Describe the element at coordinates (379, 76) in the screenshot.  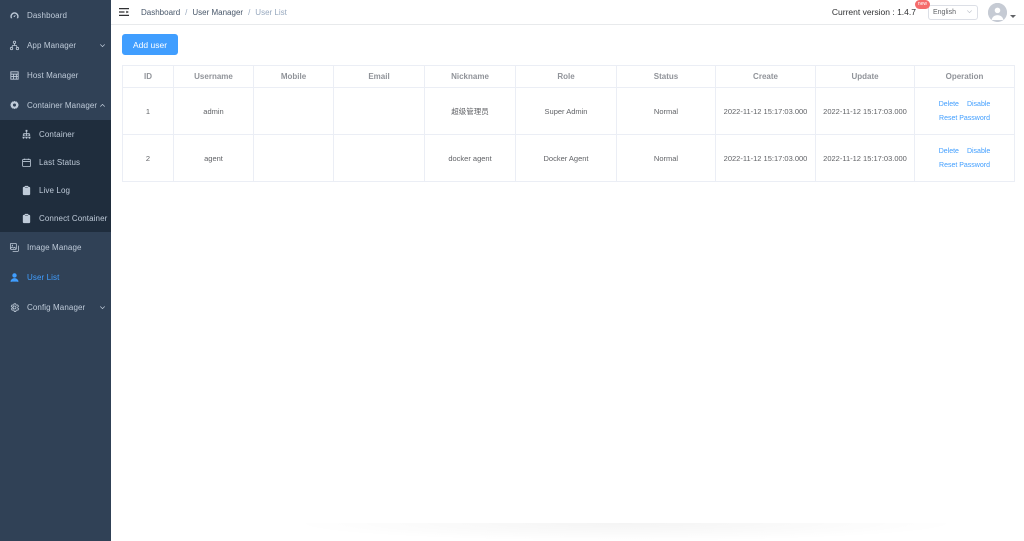
I see `column-header-email: Email` at that location.